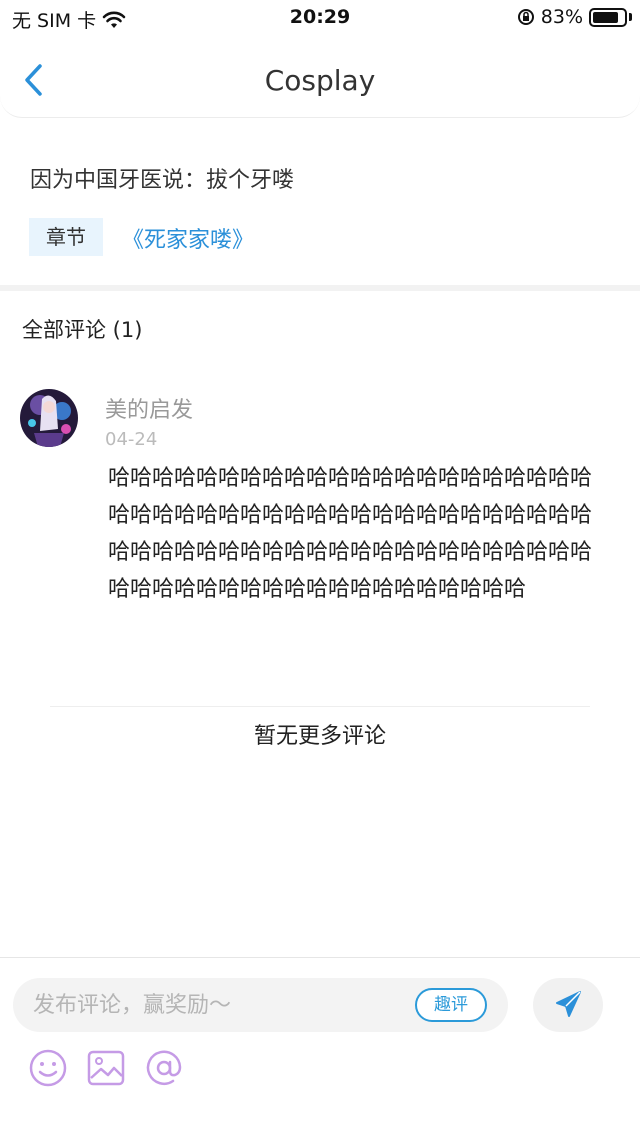 This screenshot has height=1140, width=640. I want to click on send-button, so click(568, 1005).